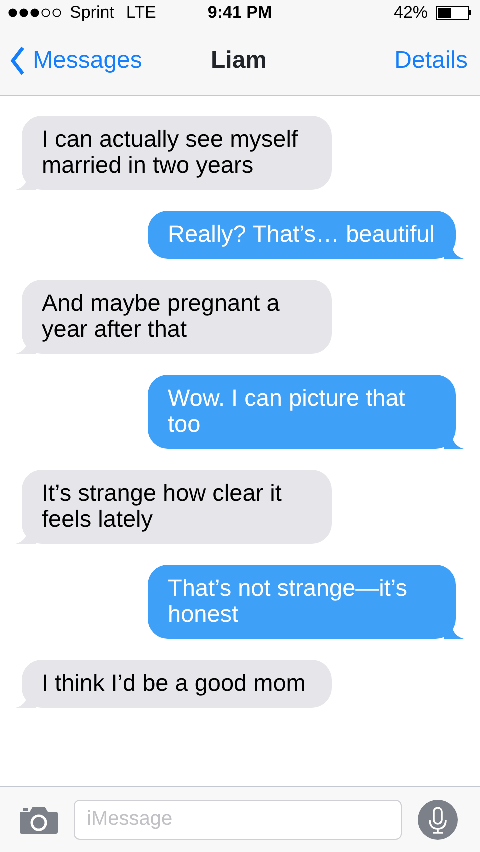 The width and height of the screenshot is (480, 852). I want to click on microphone-icon, so click(438, 820).